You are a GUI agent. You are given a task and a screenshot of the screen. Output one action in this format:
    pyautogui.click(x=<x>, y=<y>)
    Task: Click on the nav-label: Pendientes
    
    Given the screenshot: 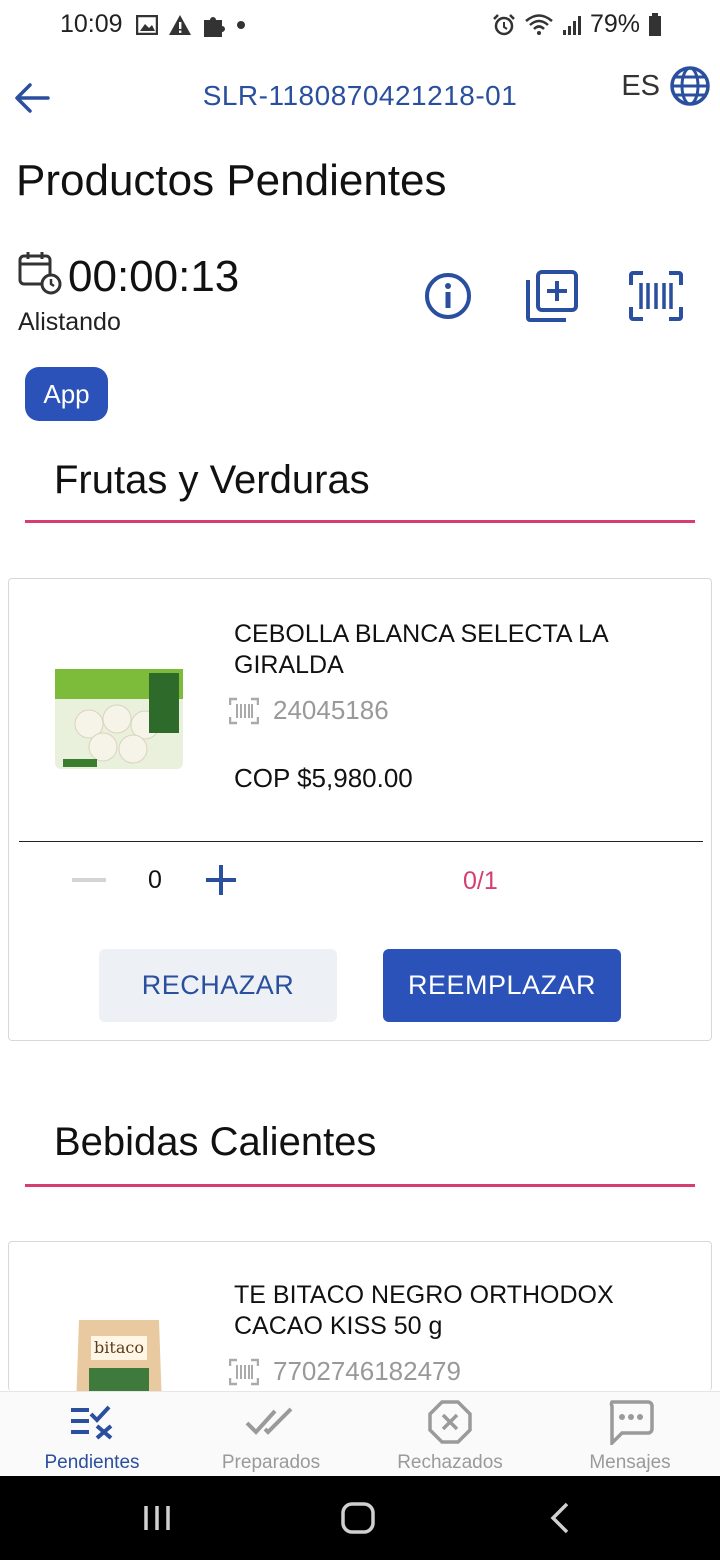 What is the action you would take?
    pyautogui.click(x=92, y=1462)
    